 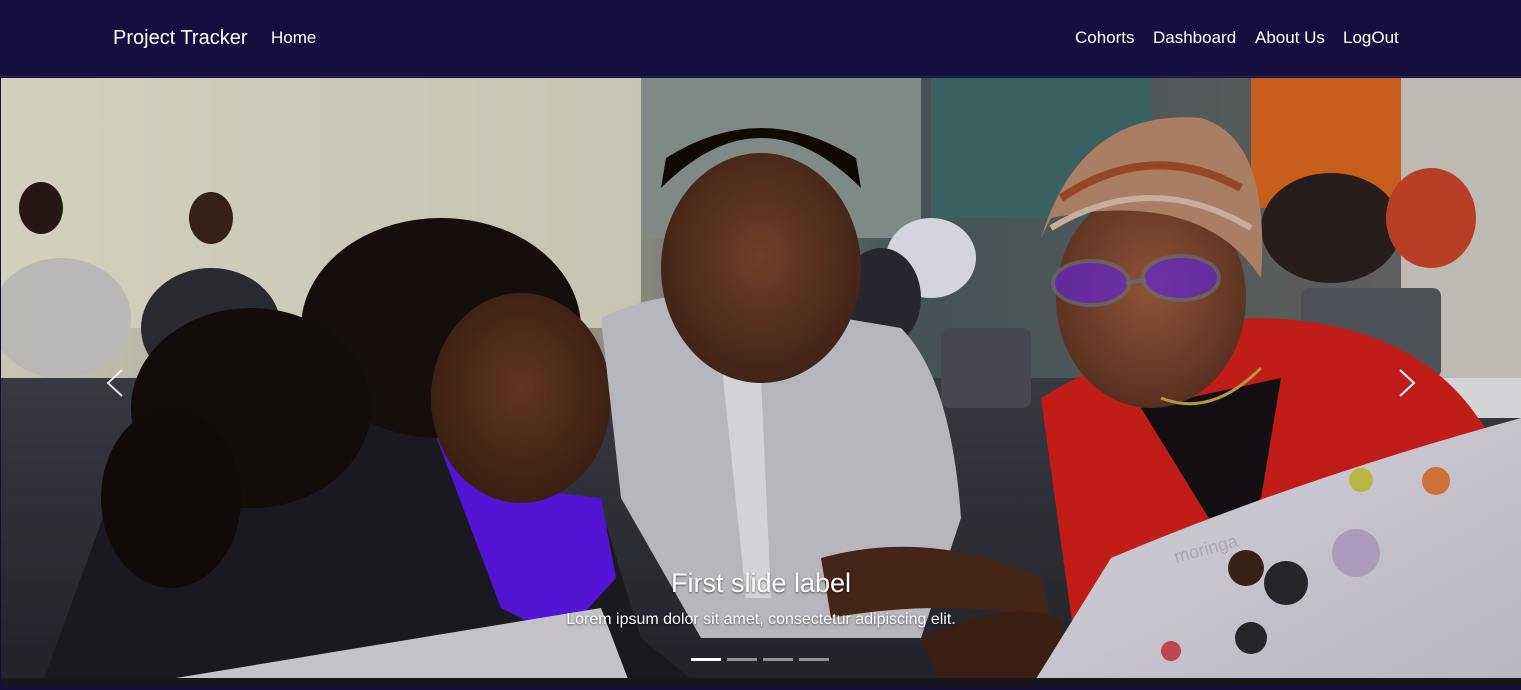 I want to click on nav-about-us-link: About Us, so click(x=1290, y=38).